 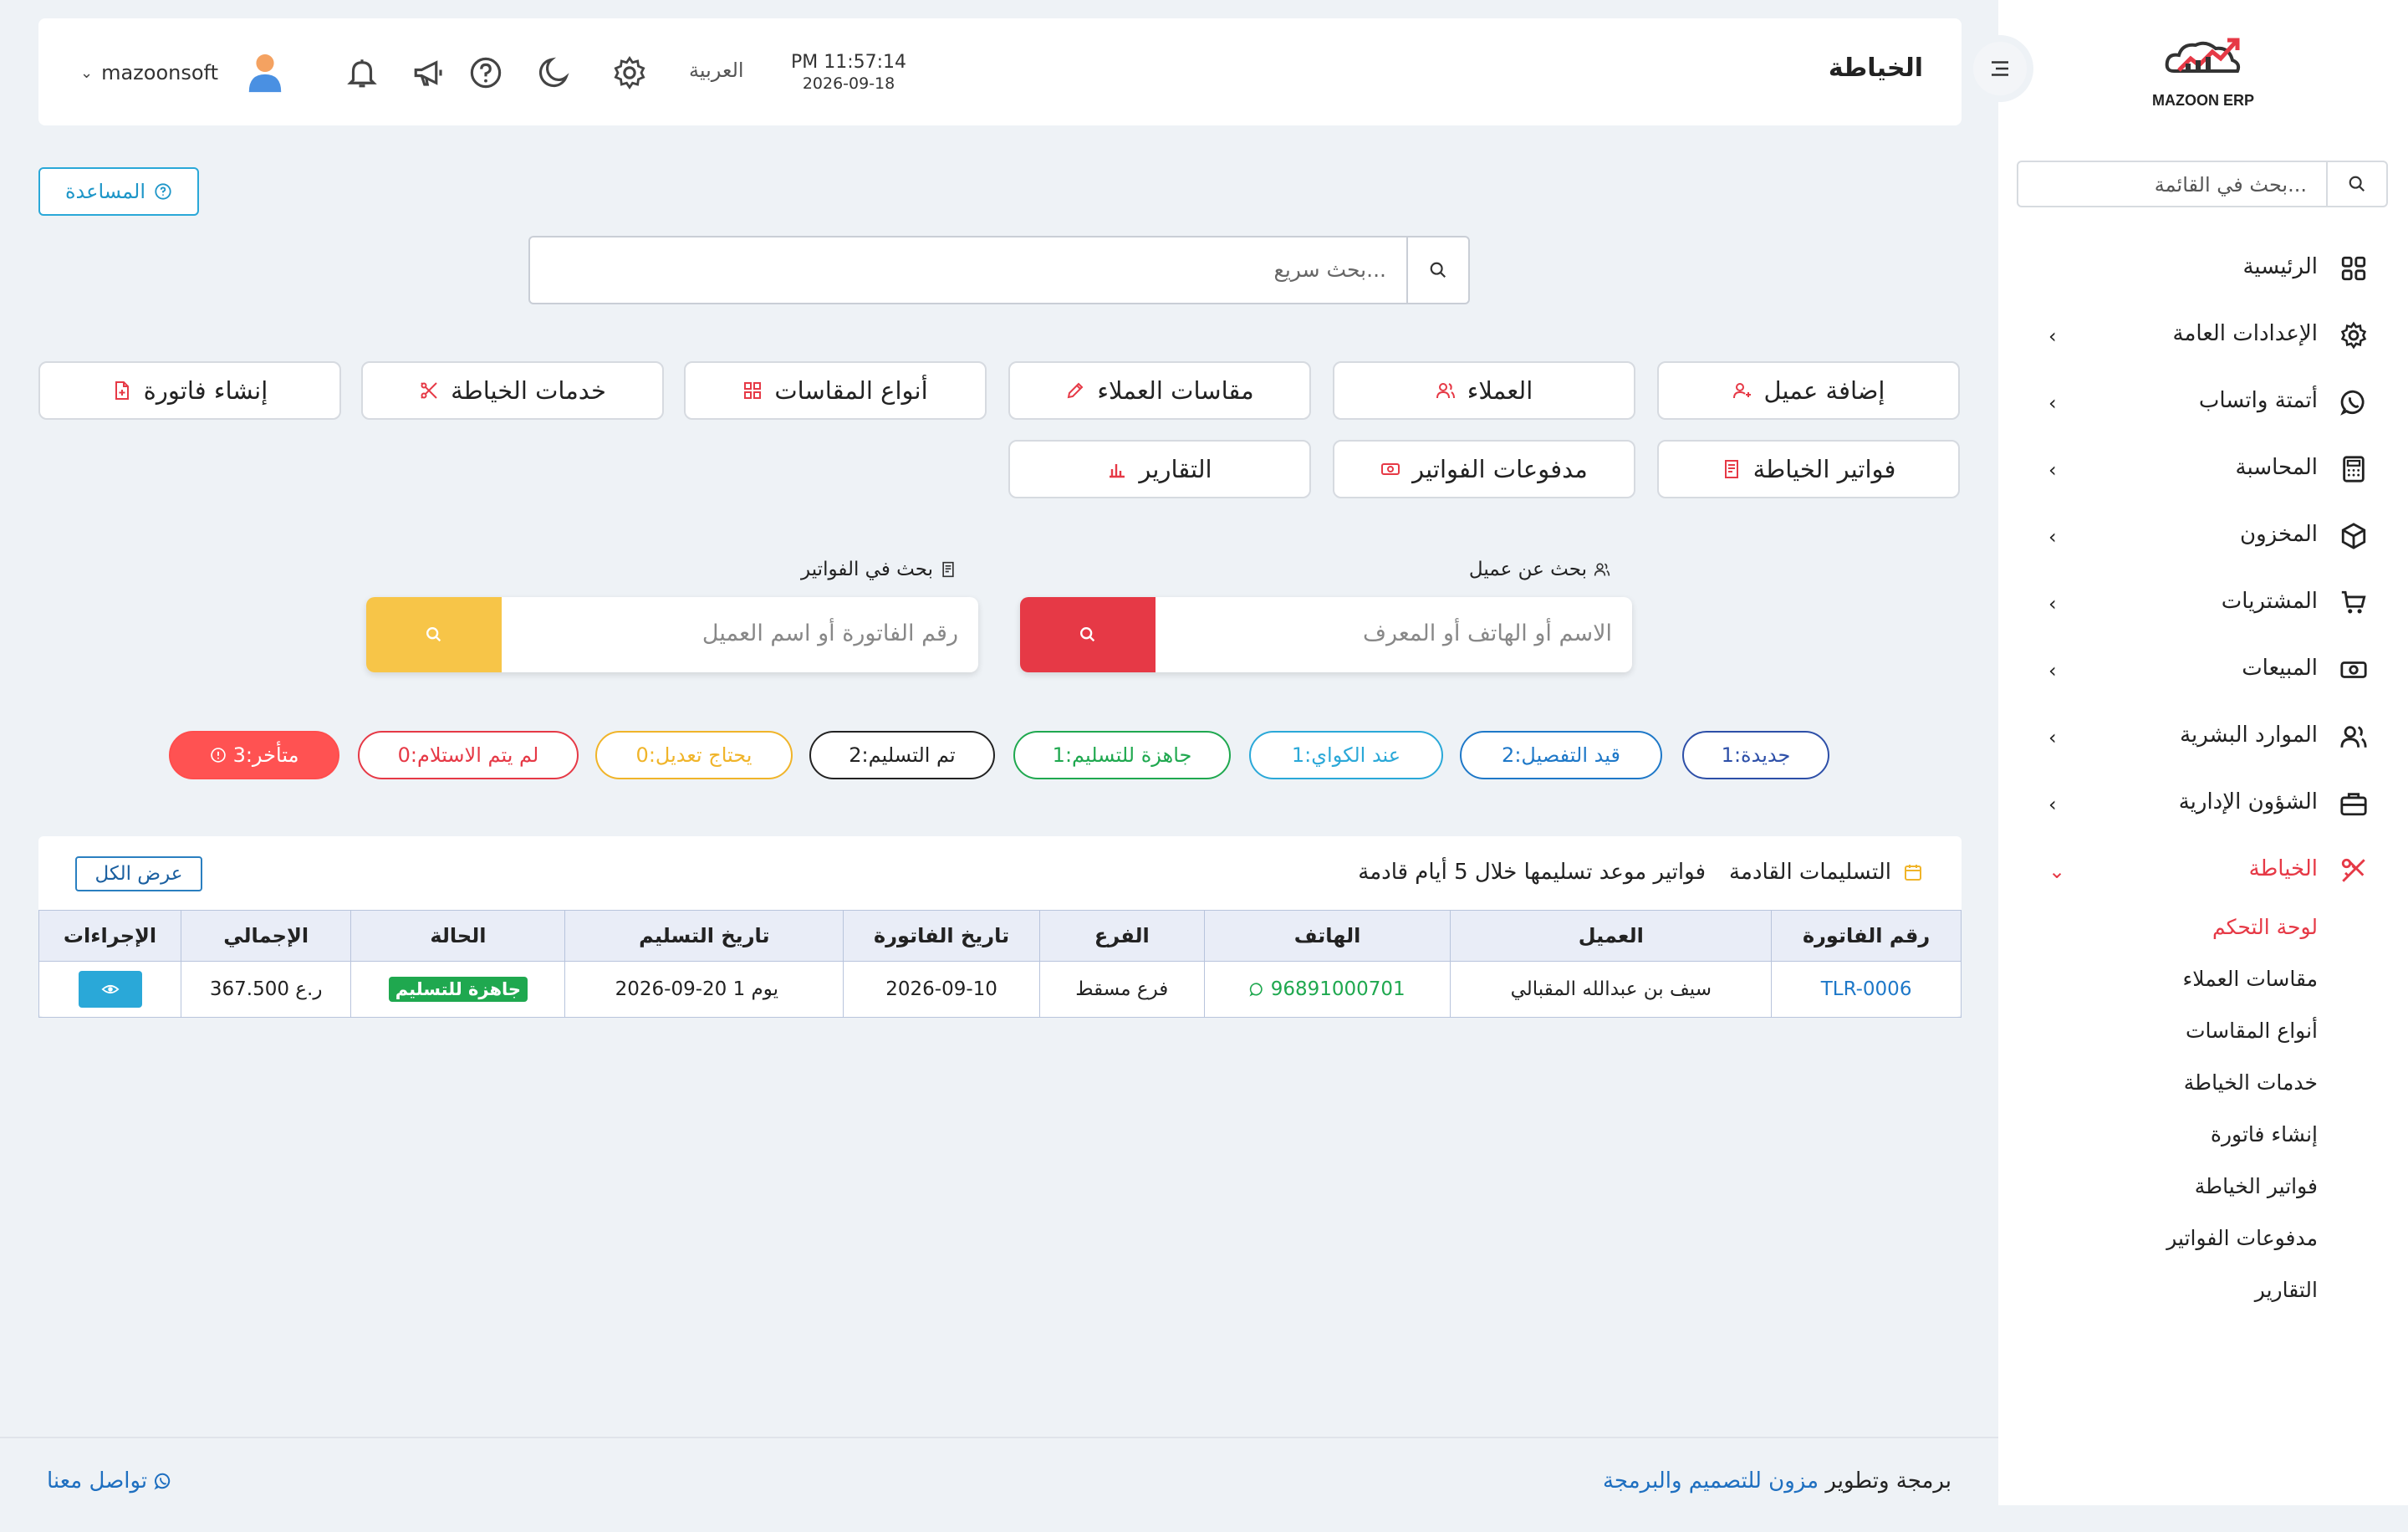 What do you see at coordinates (2203, 1034) in the screenshot?
I see `submenu-measurement-types: أنواع المقاسات` at bounding box center [2203, 1034].